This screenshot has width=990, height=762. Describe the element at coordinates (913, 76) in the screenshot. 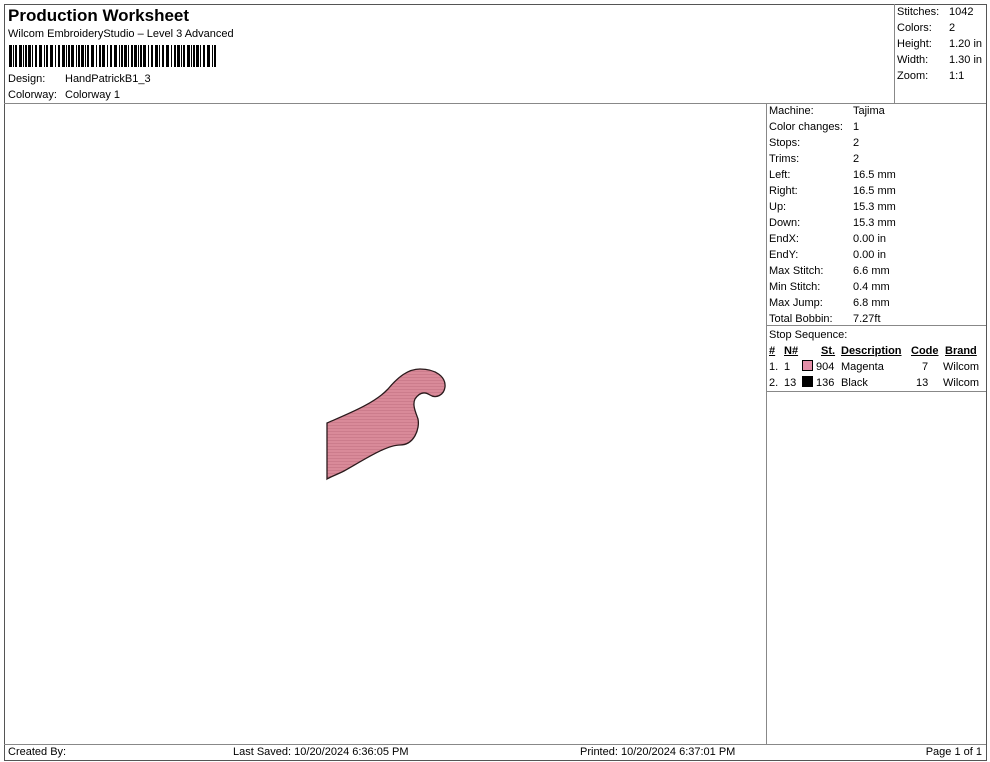

I see `summary-label: Zoom:` at that location.